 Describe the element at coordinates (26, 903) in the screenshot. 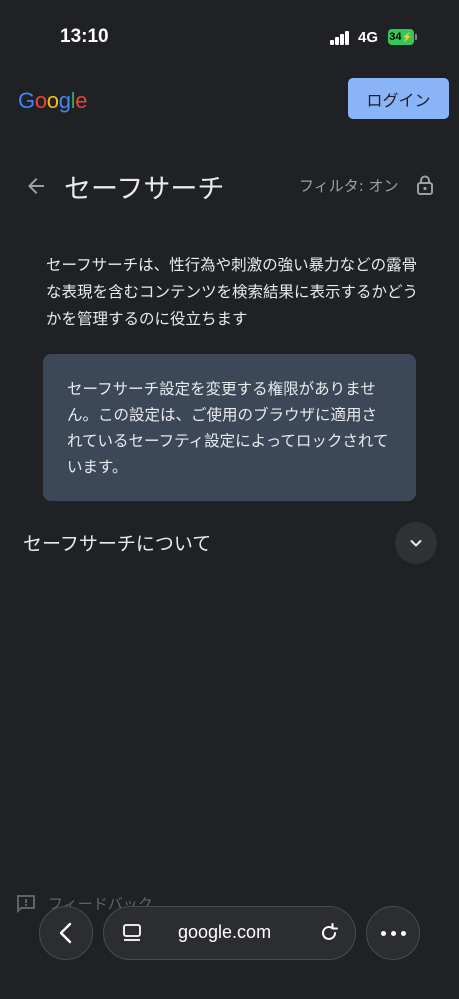

I see `feedback-icon` at that location.